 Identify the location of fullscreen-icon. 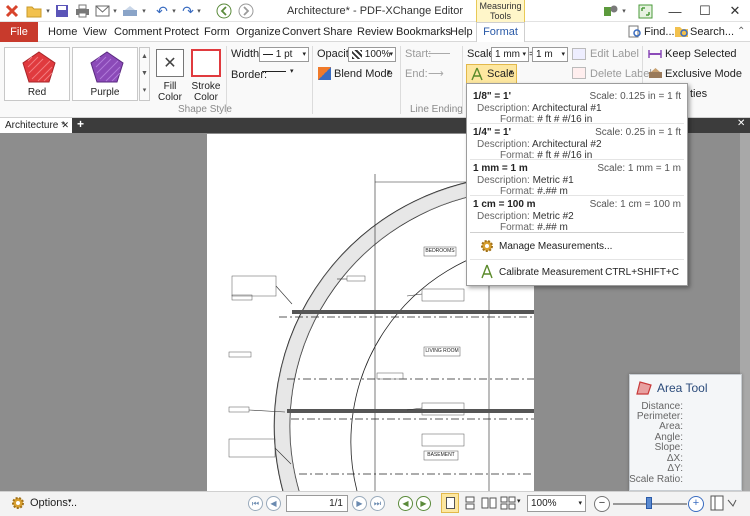
(645, 11).